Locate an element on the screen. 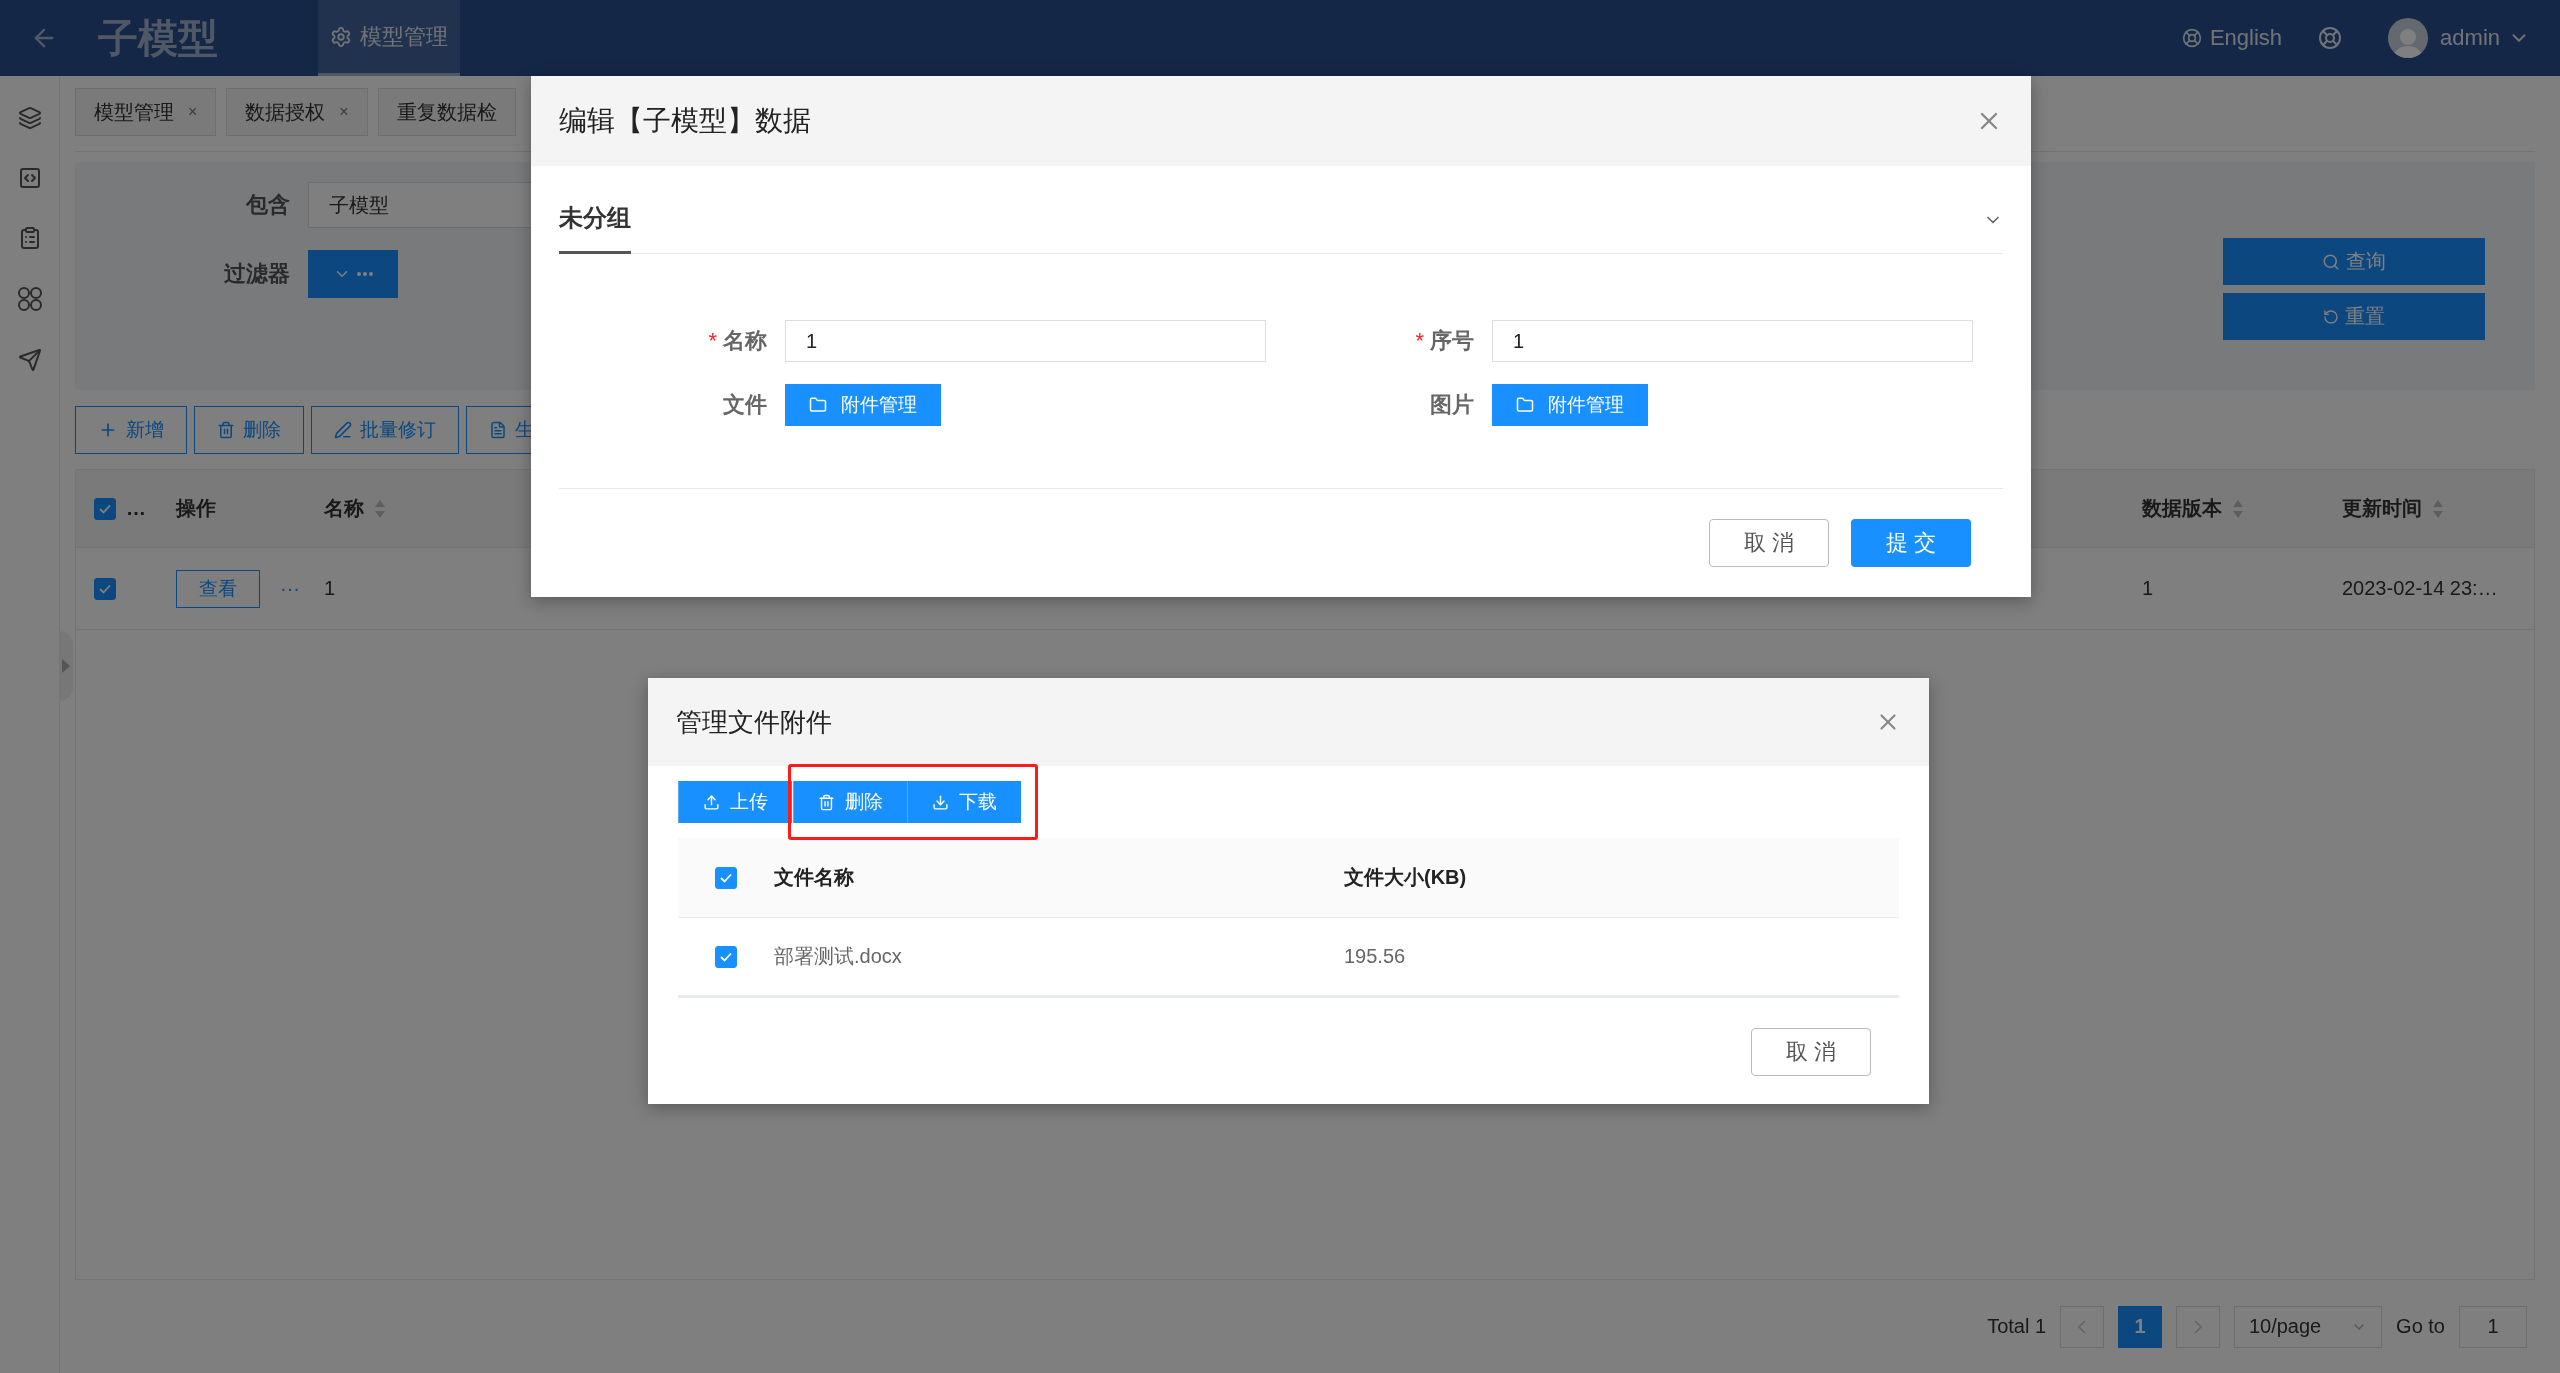 The width and height of the screenshot is (2560, 1373). goto-field: 1 is located at coordinates (2493, 1326).